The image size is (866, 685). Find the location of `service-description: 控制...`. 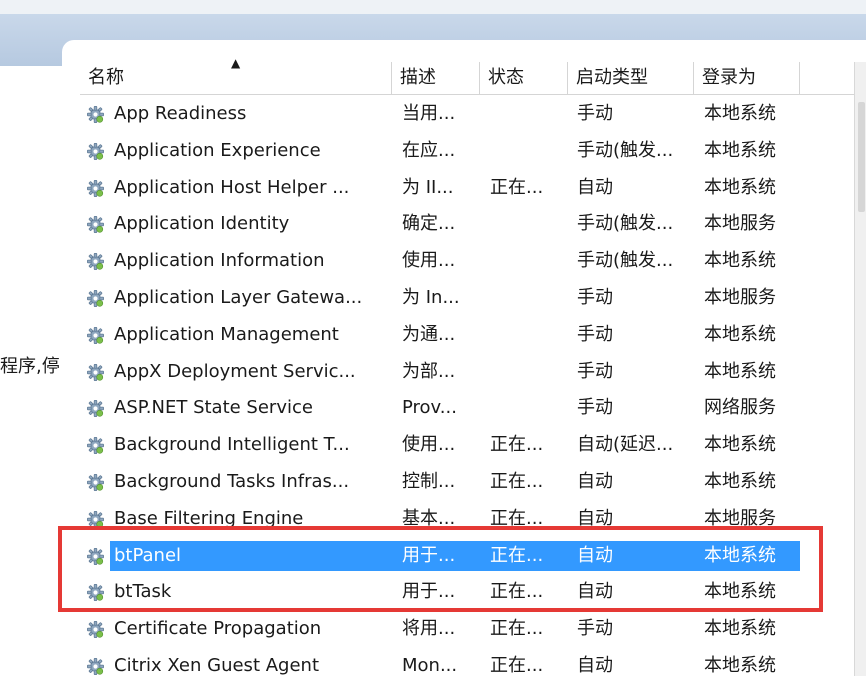

service-description: 控制... is located at coordinates (429, 481).